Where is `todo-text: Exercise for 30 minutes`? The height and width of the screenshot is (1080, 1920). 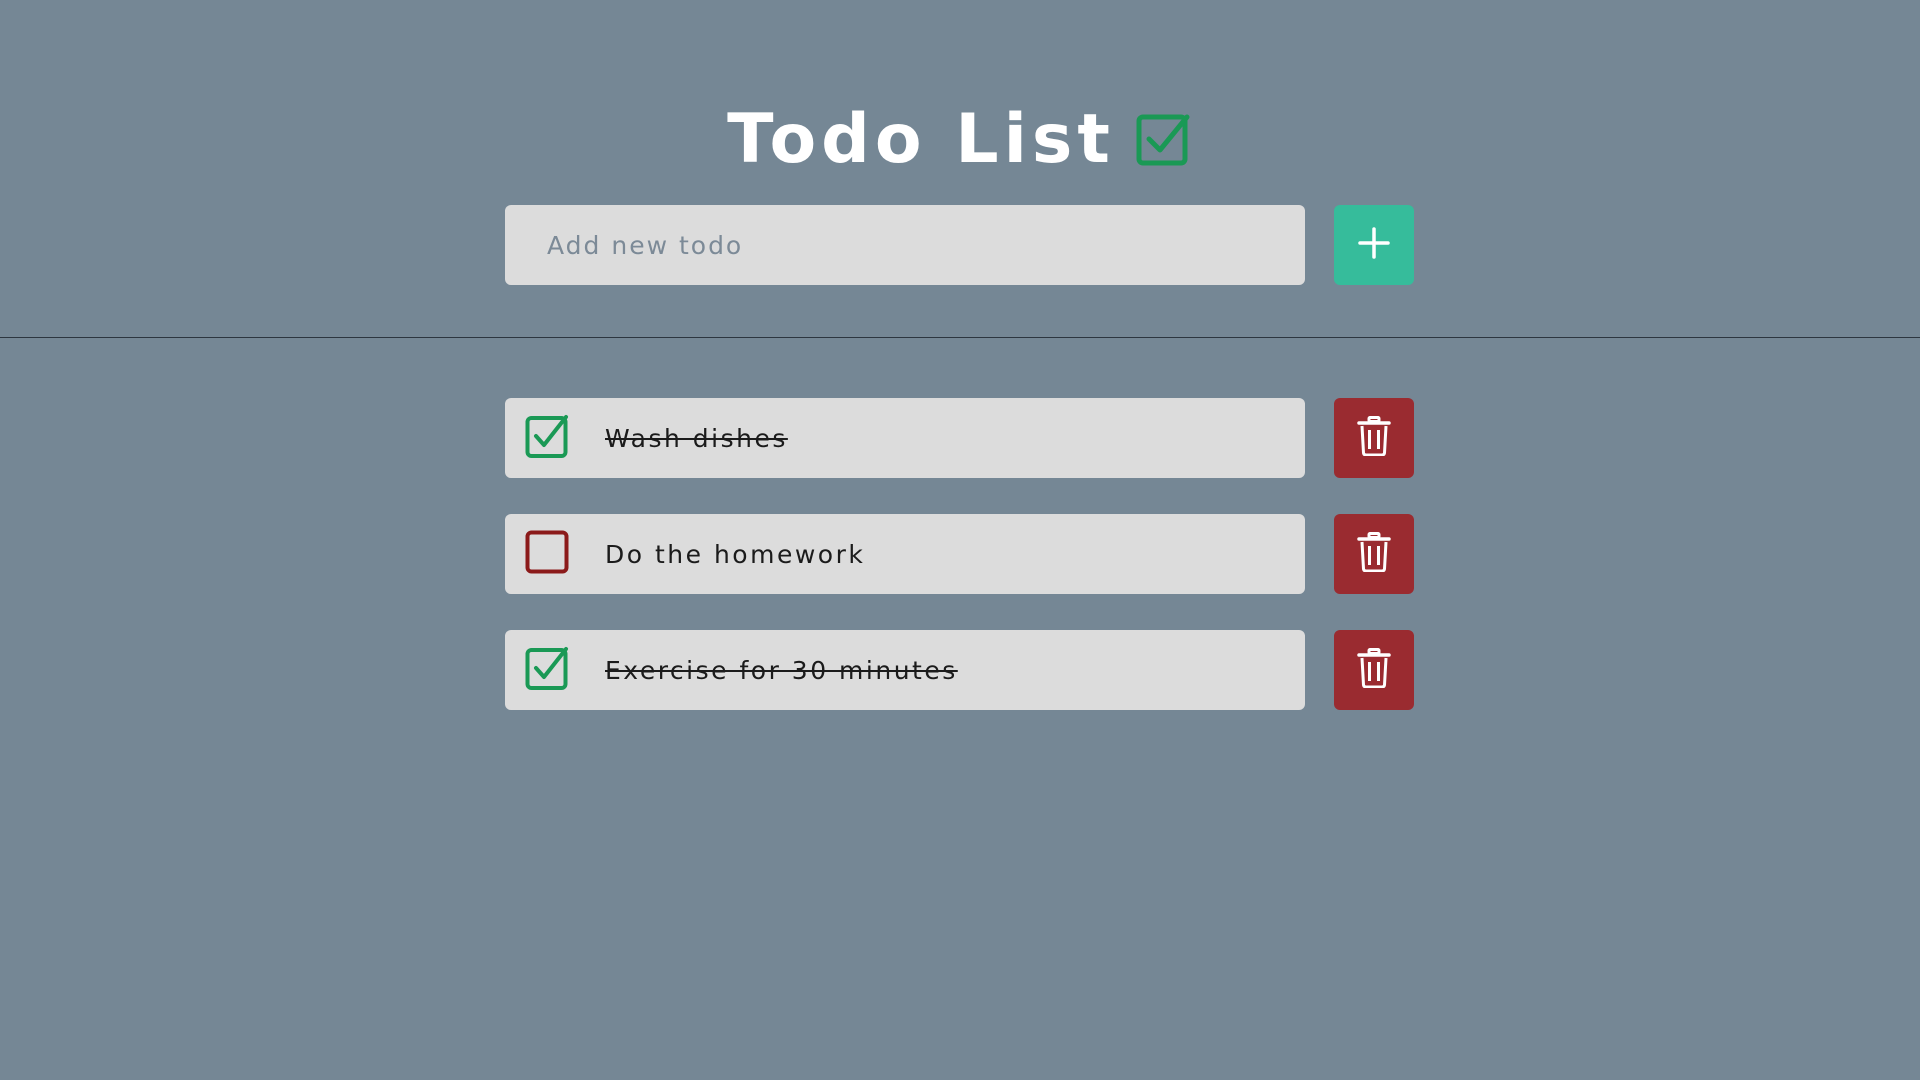
todo-text: Exercise for 30 minutes is located at coordinates (781, 670).